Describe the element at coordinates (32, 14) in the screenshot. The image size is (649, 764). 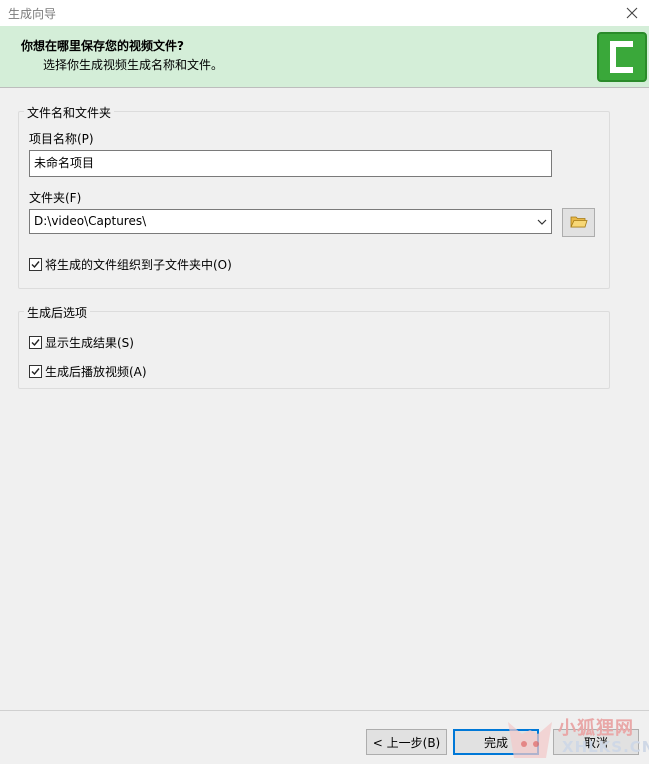
I see `window-title: 生成向导` at that location.